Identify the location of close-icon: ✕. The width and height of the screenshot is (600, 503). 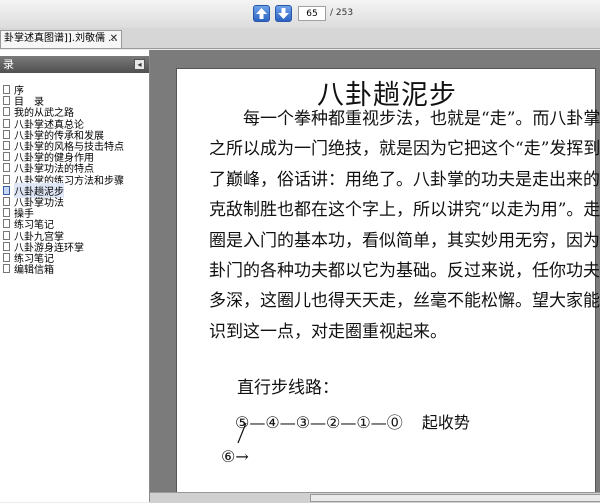
(114, 39).